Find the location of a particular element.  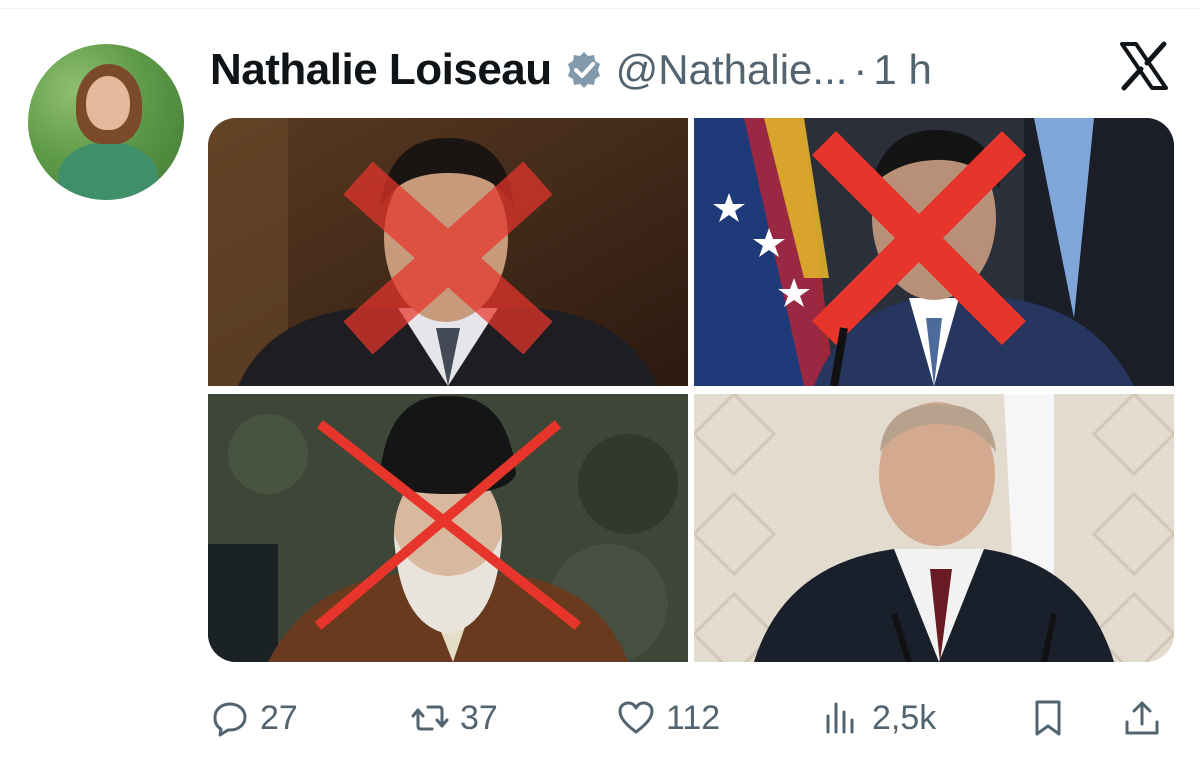

share-icon is located at coordinates (1142, 718).